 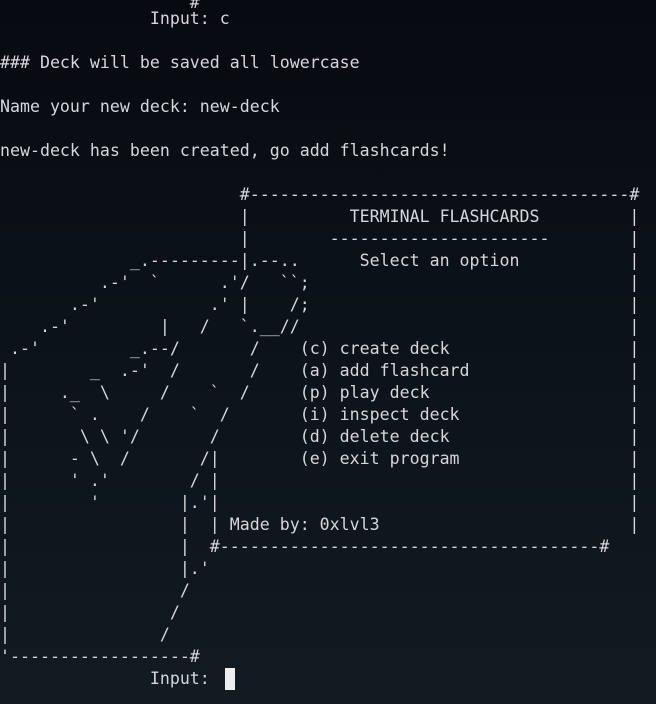 I want to click on terminal-line: | ' |.'| |, so click(x=320, y=502).